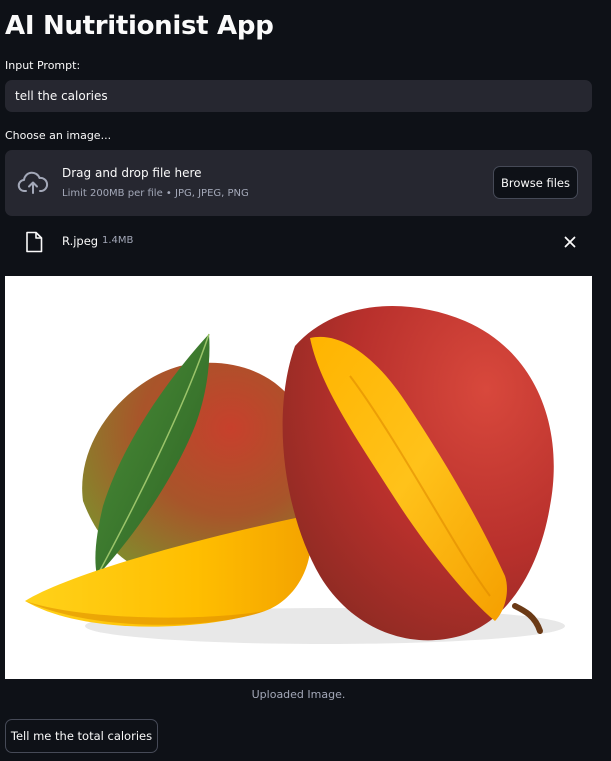 This screenshot has width=611, height=761. What do you see at coordinates (32, 182) in the screenshot?
I see `cloud-upload-icon` at bounding box center [32, 182].